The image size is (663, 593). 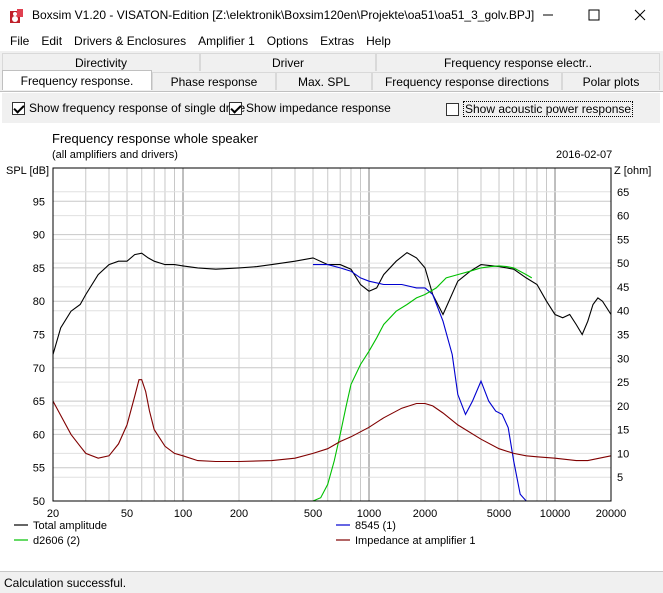 What do you see at coordinates (56, 541) in the screenshot?
I see `legend-label: d2606 (2)` at bounding box center [56, 541].